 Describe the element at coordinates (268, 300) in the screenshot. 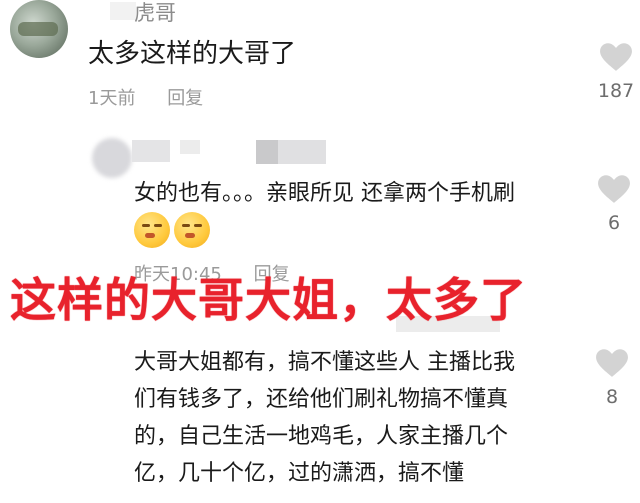

I see `overlay-headline: 这样的大哥大姐，太多了` at that location.